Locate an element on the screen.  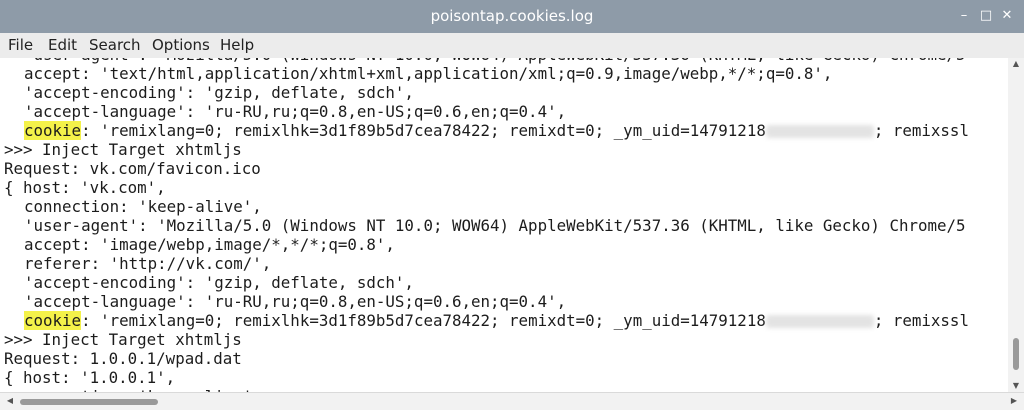
log-text: Request: vk.com/favicon.ico is located at coordinates (132, 168).